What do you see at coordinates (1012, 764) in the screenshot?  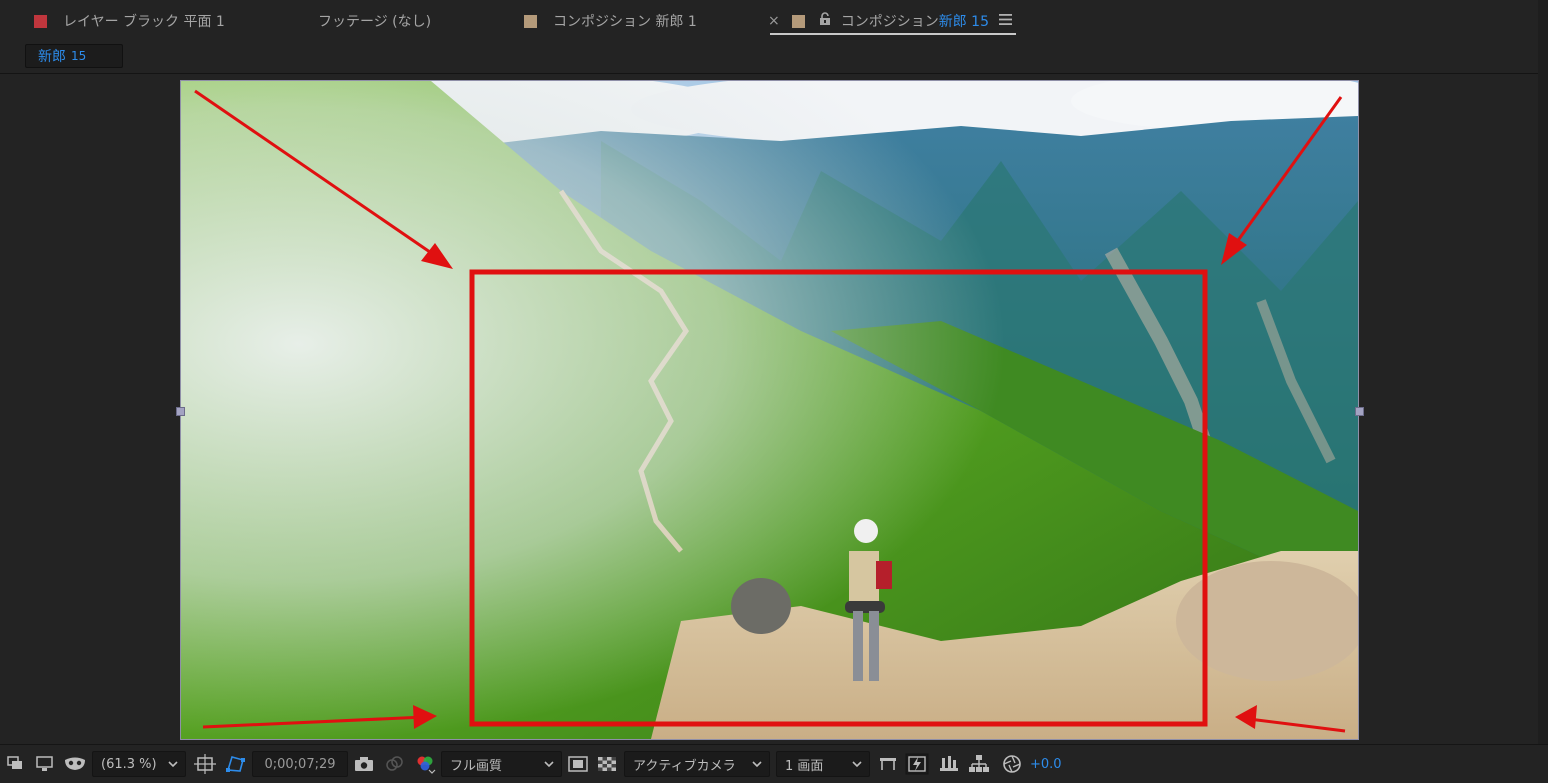 I see `reset-exposure-icon` at bounding box center [1012, 764].